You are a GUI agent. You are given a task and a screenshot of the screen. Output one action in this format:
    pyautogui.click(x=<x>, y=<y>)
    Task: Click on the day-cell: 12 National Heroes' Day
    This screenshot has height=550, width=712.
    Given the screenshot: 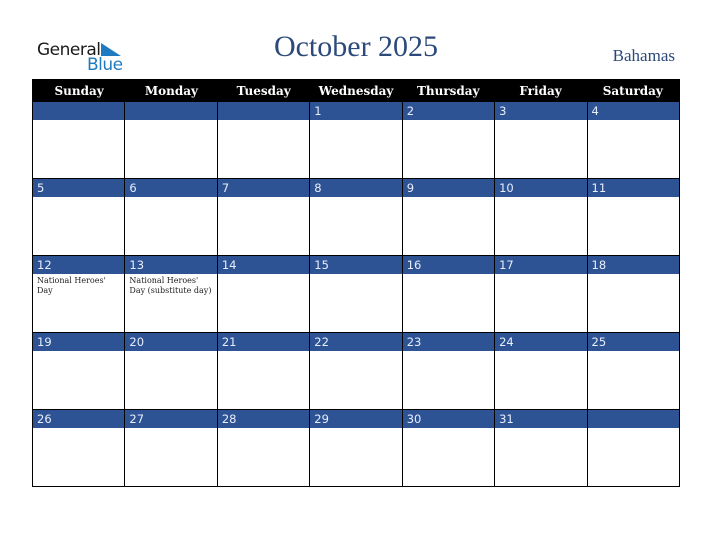 What is the action you would take?
    pyautogui.click(x=79, y=294)
    